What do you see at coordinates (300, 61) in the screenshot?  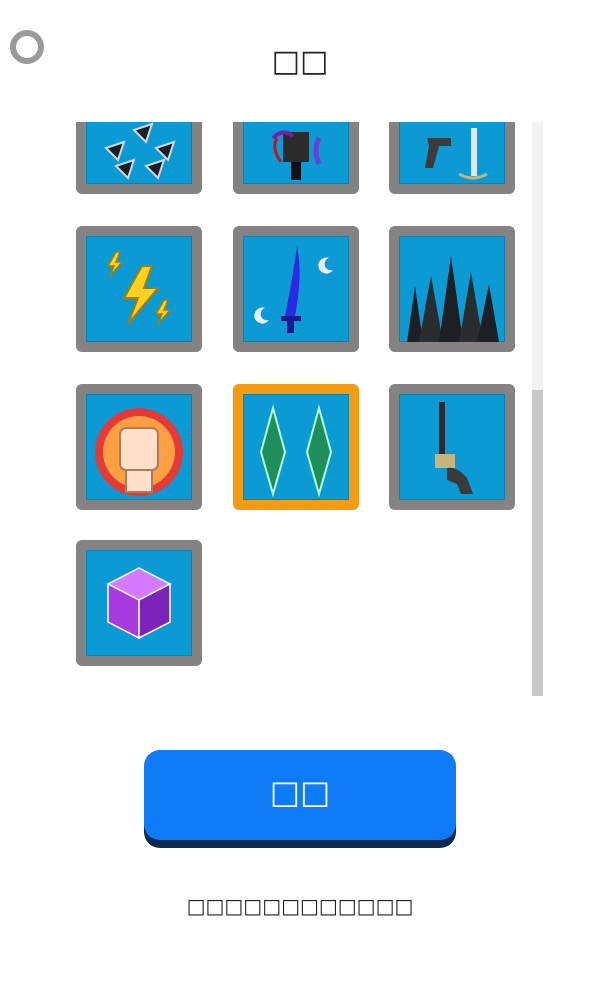 I see `page-title: □□` at bounding box center [300, 61].